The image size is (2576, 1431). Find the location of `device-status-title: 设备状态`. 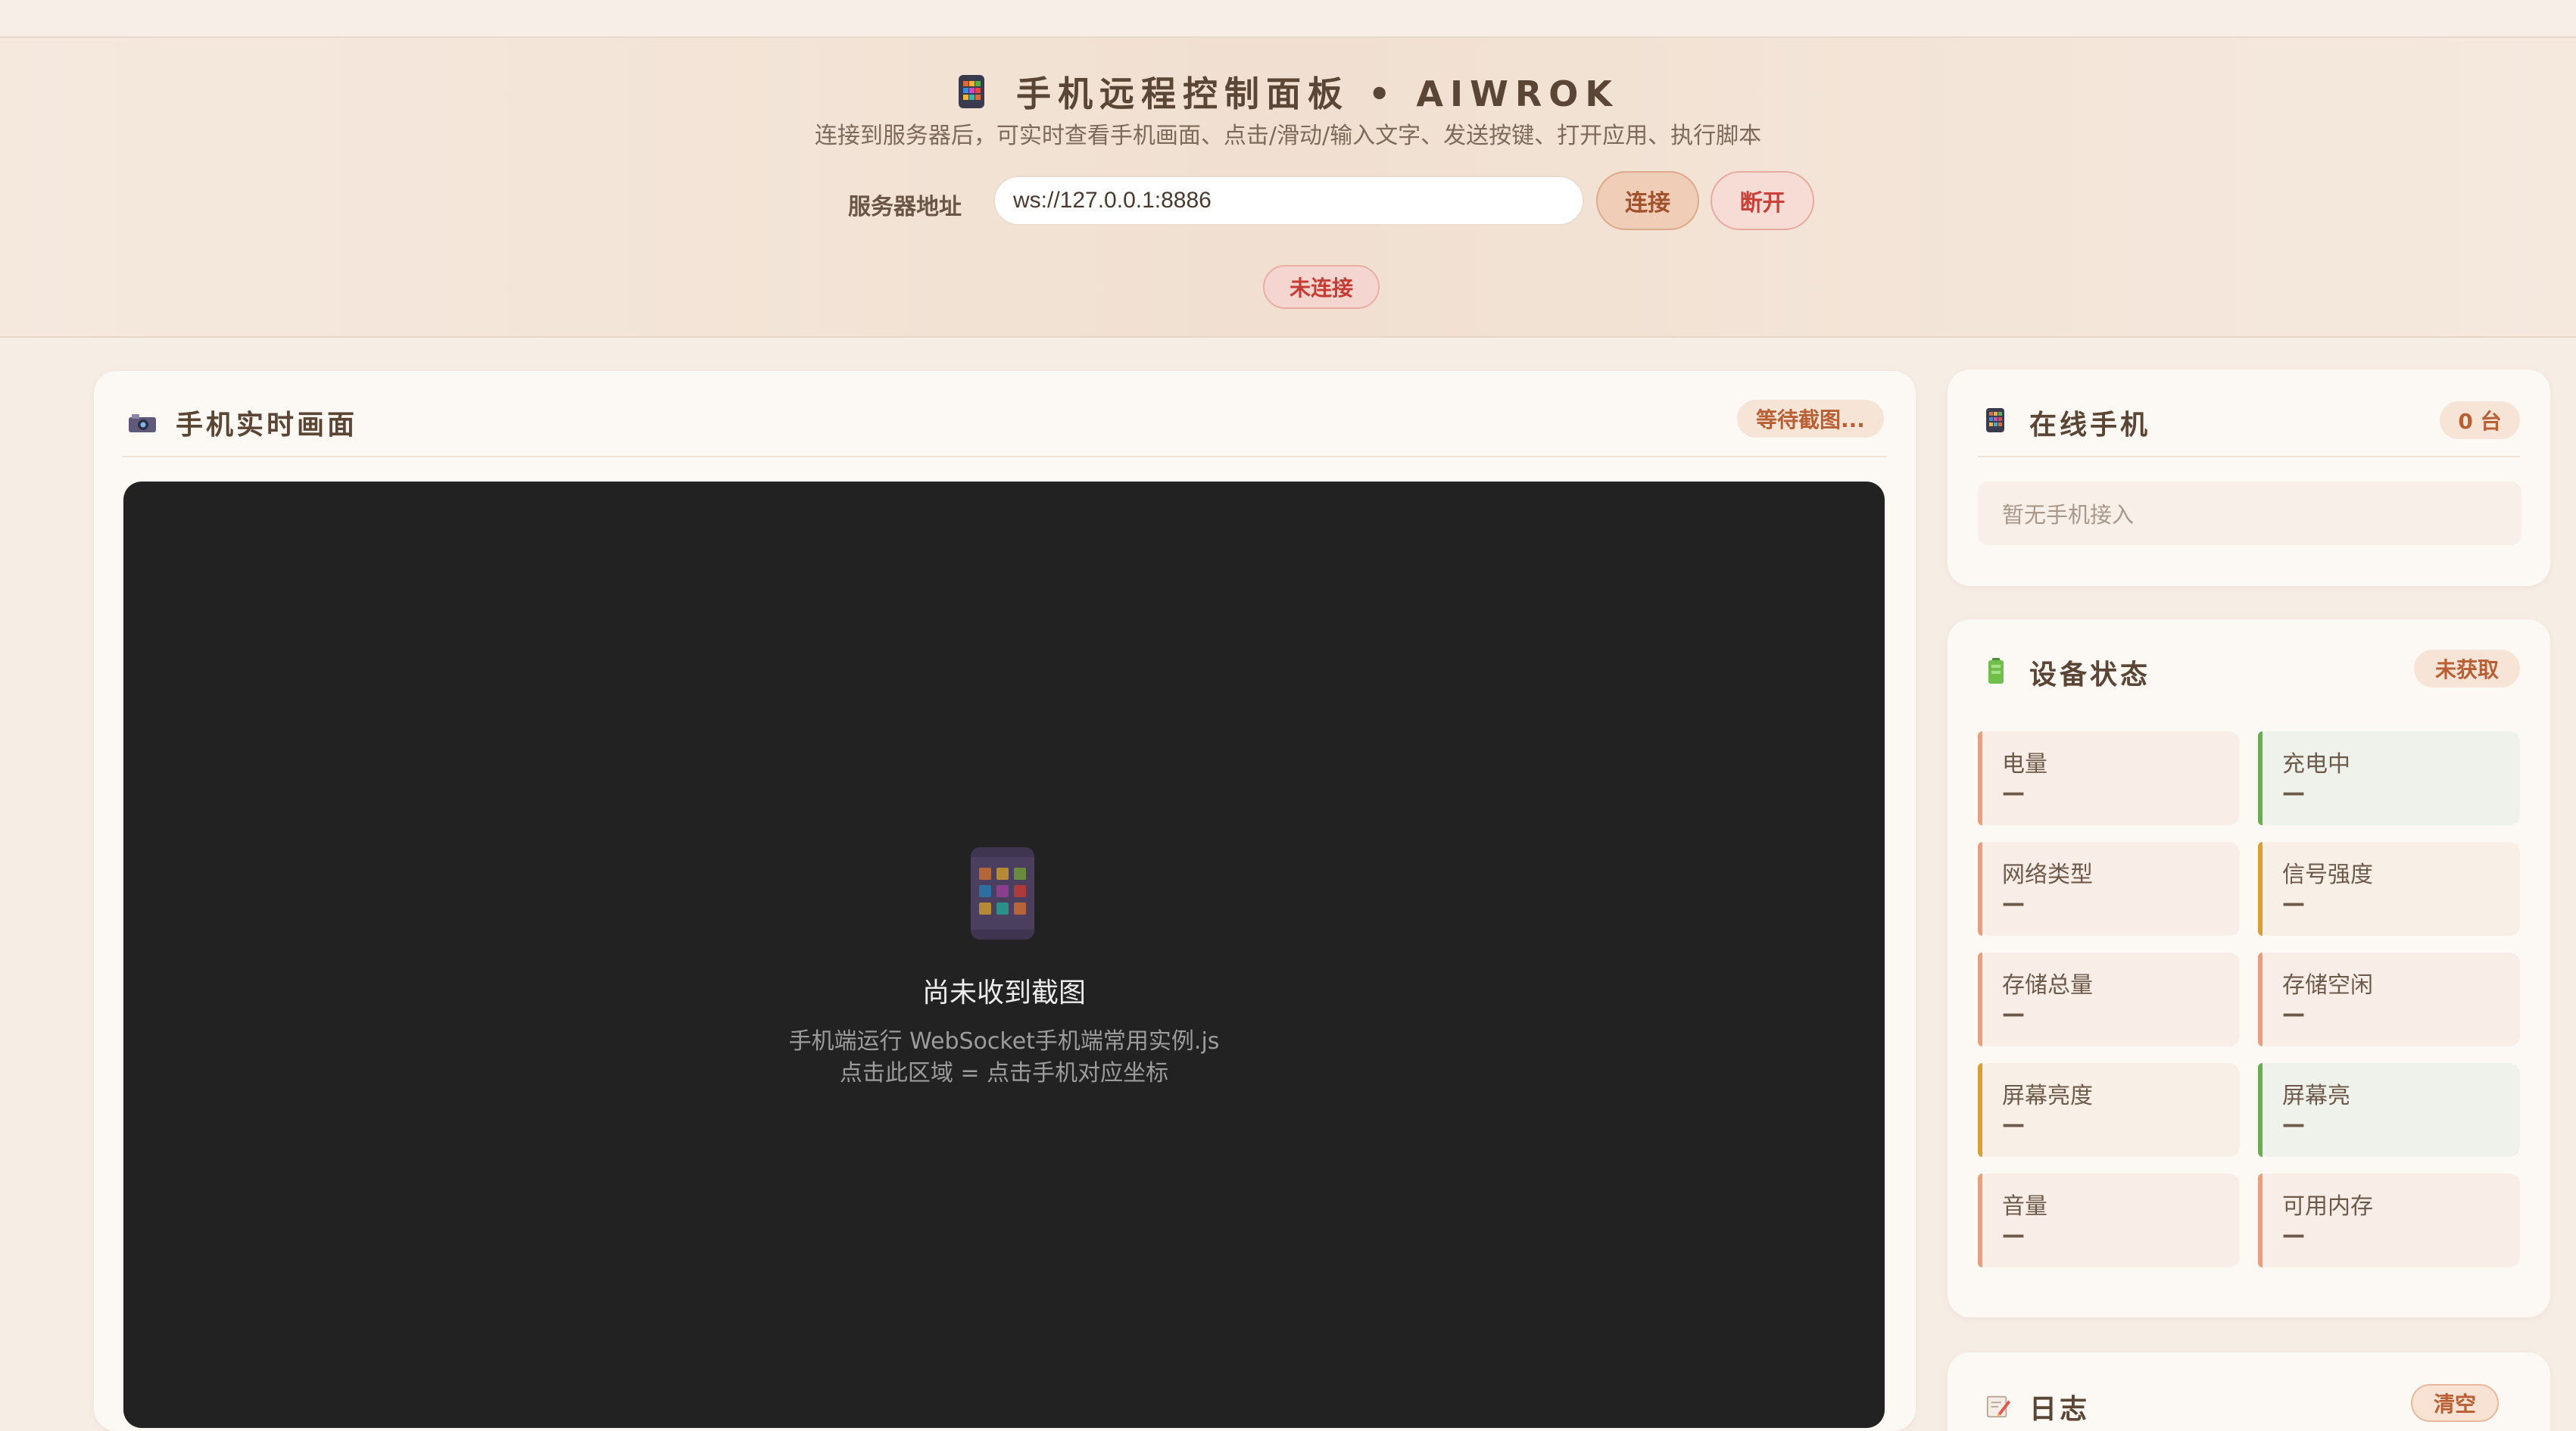

device-status-title: 设备状态 is located at coordinates (2090, 675).